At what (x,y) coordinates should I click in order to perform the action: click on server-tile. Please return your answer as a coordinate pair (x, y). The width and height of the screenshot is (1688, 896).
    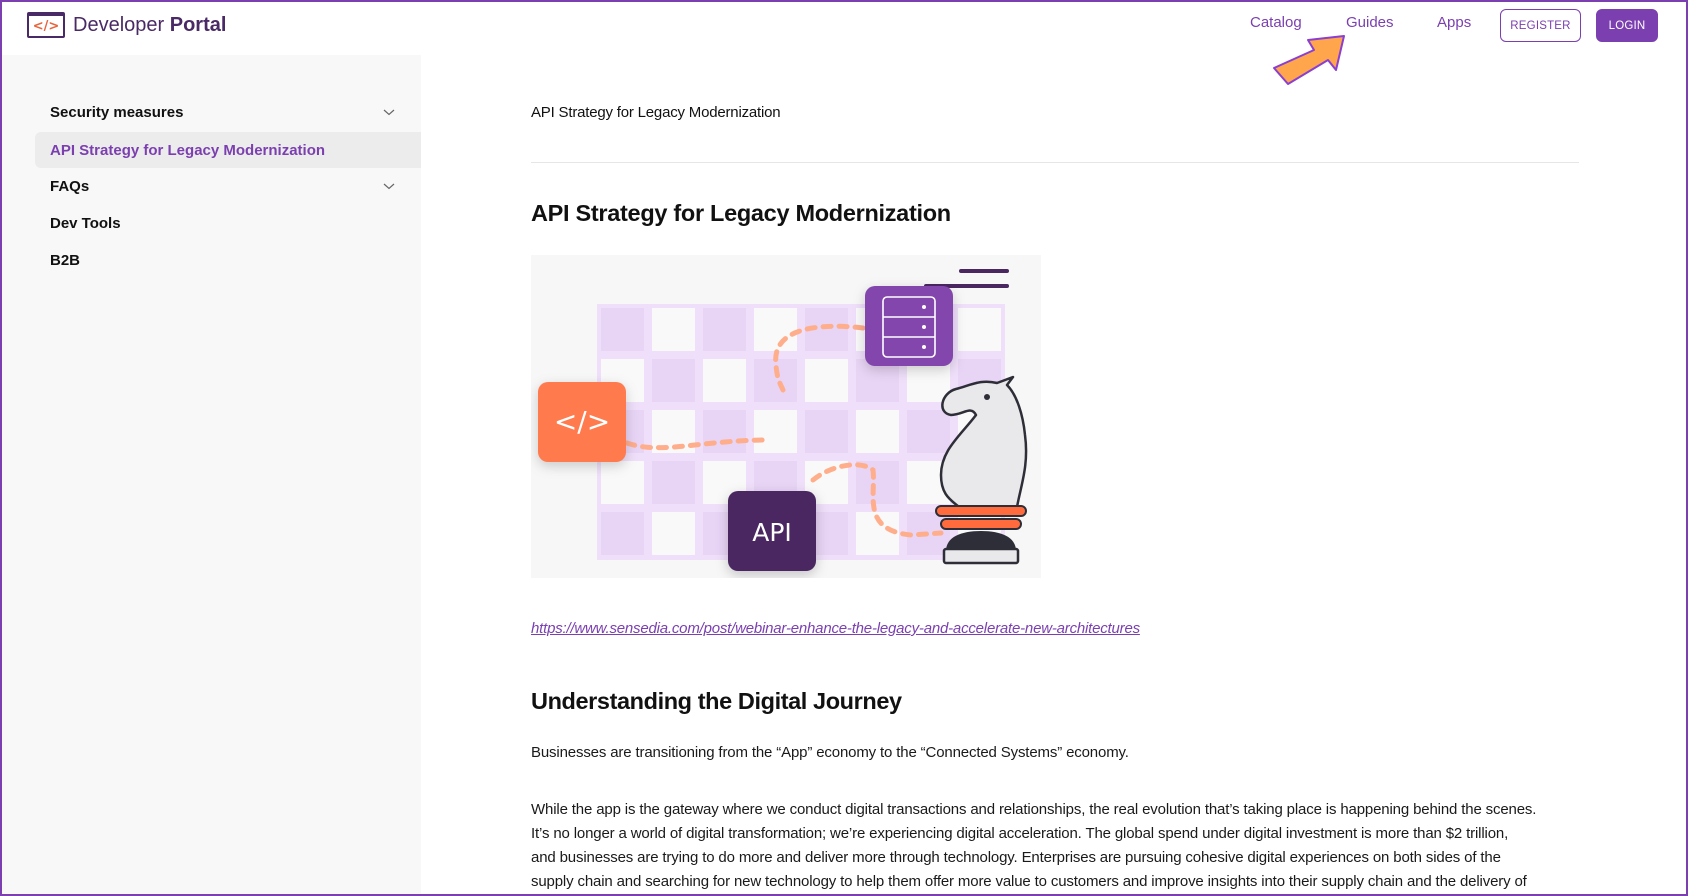
    Looking at the image, I should click on (909, 326).